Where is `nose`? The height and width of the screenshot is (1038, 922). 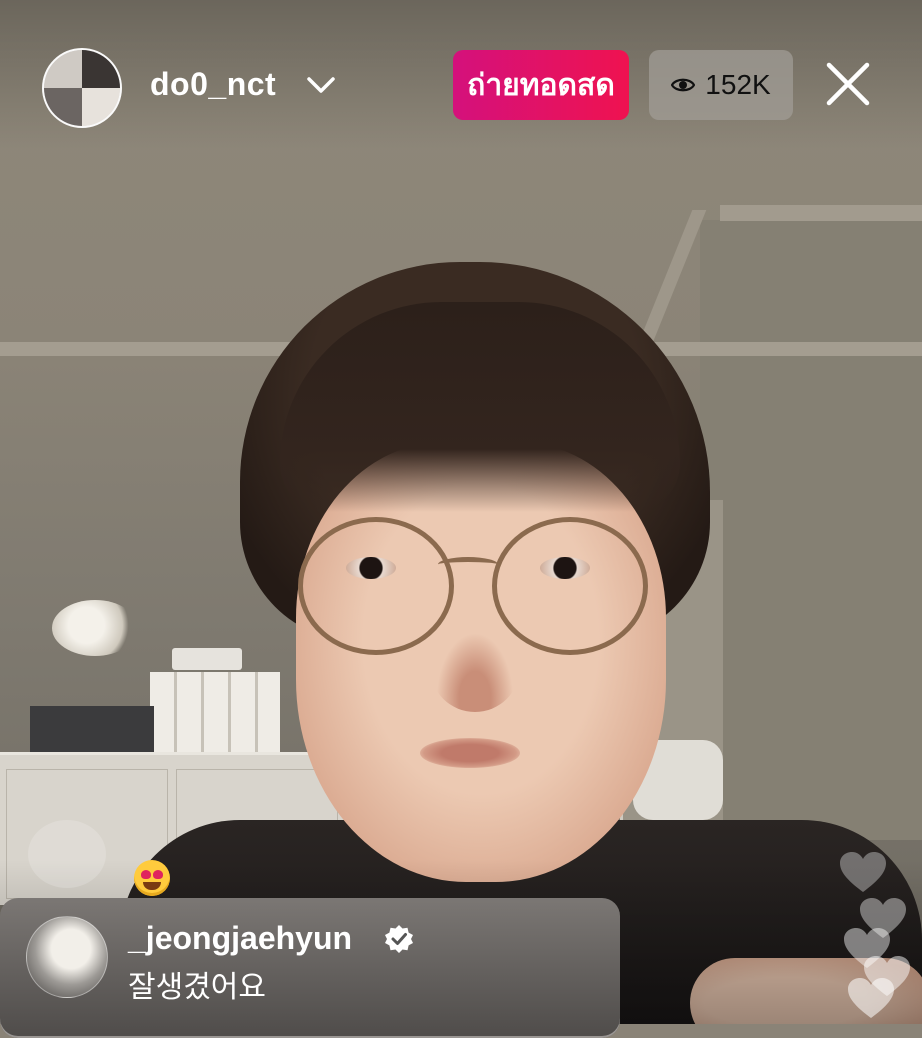
nose is located at coordinates (475, 667).